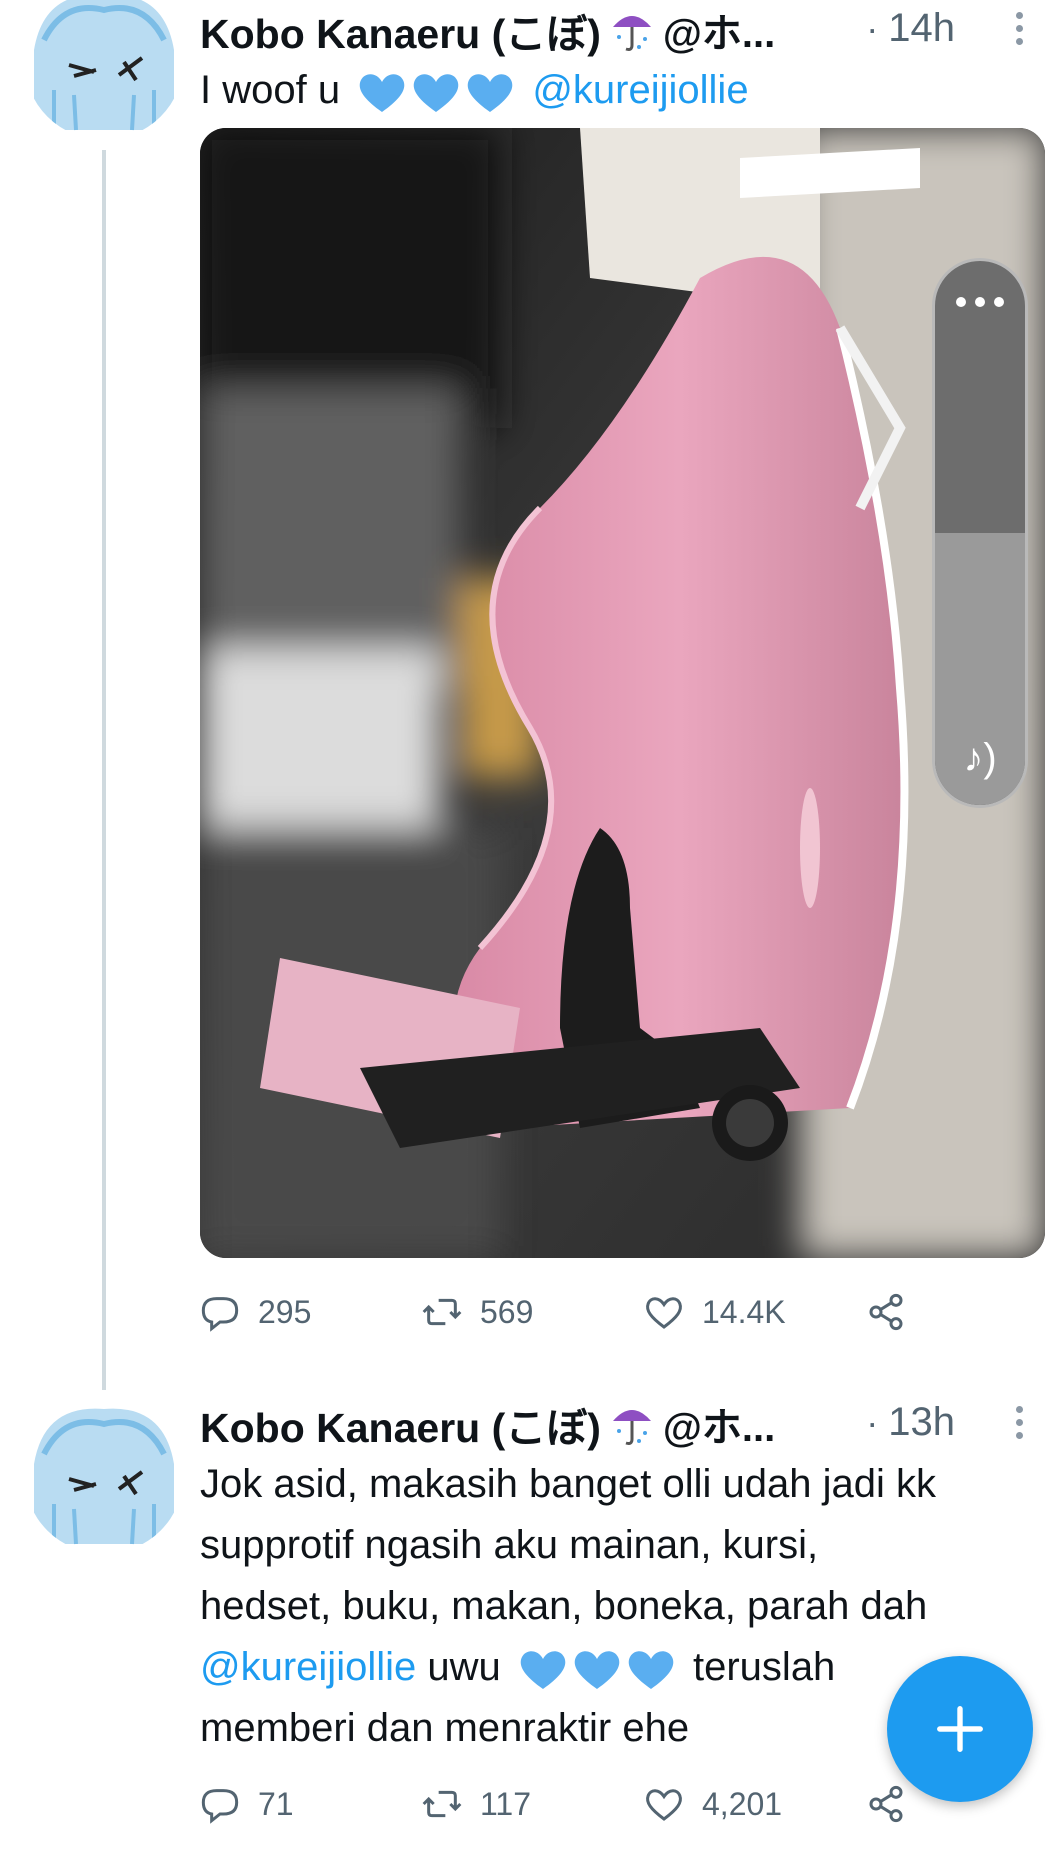 This screenshot has width=1059, height=1850. What do you see at coordinates (764, 1667) in the screenshot?
I see `tweet-text-fragment: teruslah` at bounding box center [764, 1667].